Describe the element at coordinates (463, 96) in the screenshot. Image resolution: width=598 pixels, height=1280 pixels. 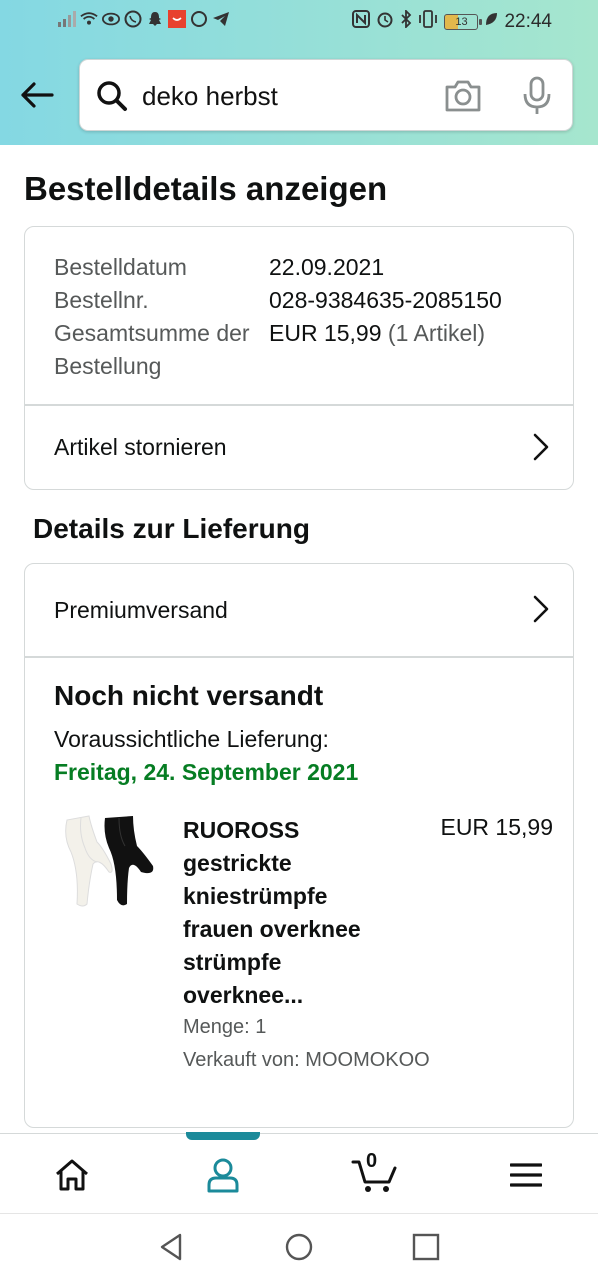
I see `camera-icon` at that location.